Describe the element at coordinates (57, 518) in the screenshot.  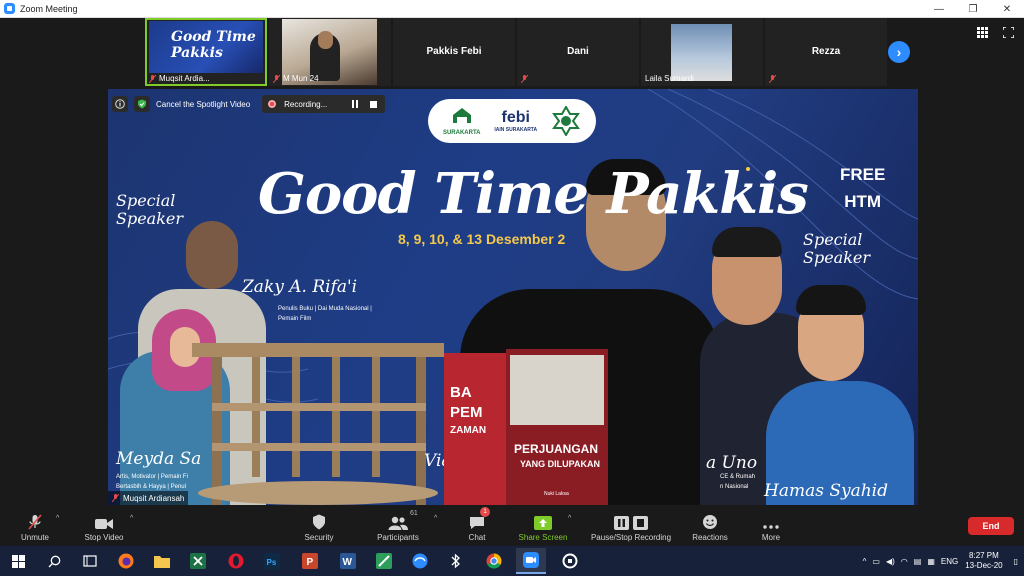
I see `unmute-options-chevron-icon: ^` at that location.